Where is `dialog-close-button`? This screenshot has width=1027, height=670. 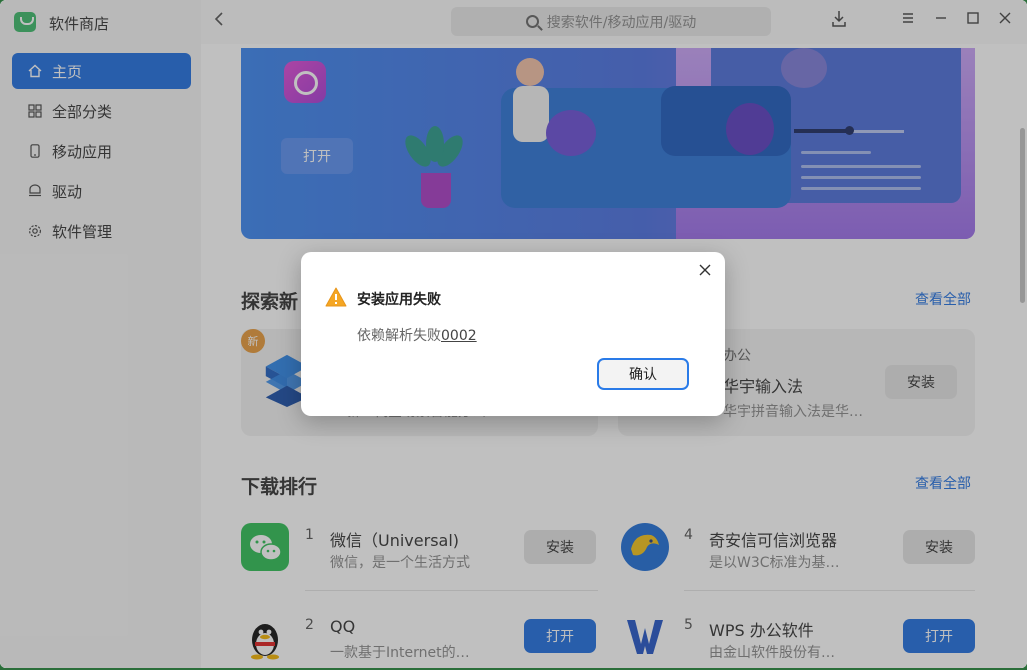
dialog-close-button is located at coordinates (705, 270).